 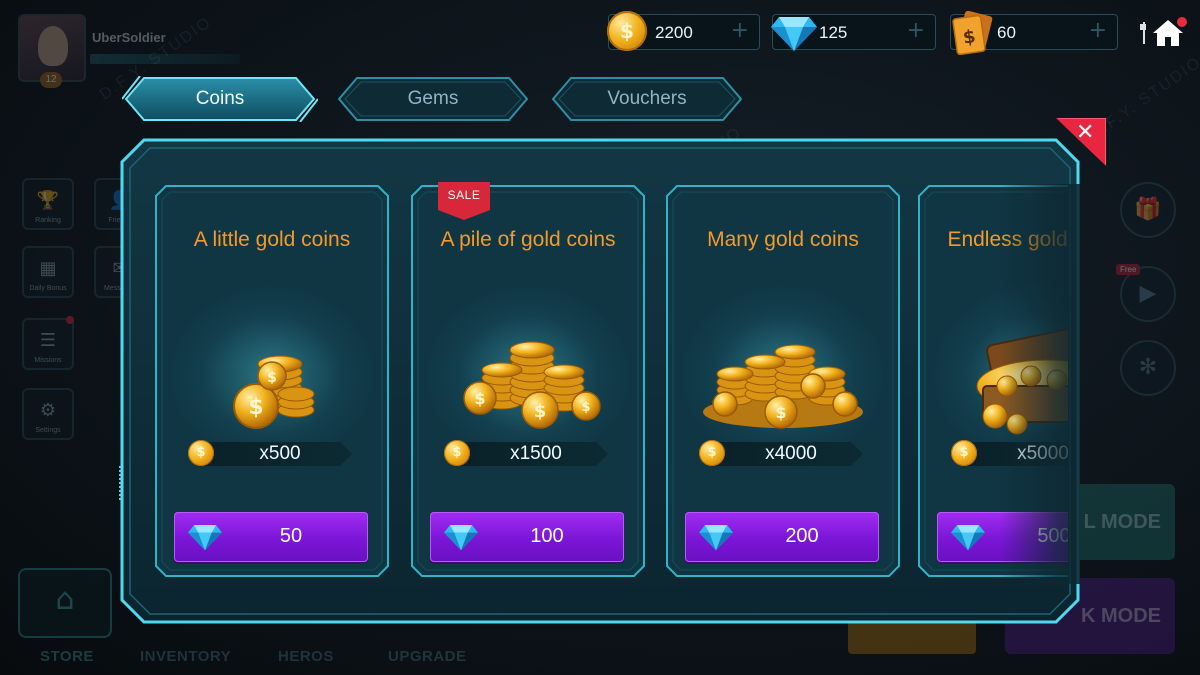 I want to click on small-coin-stack-icon: $ $, so click(x=274, y=392).